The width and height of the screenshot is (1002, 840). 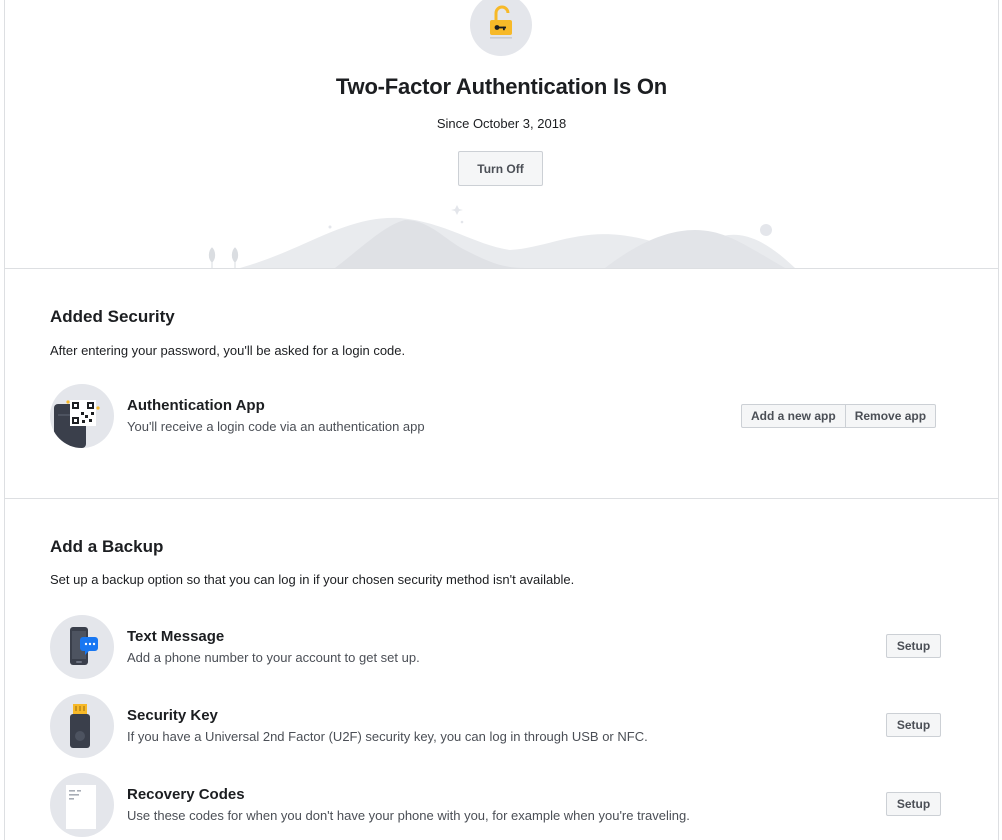 What do you see at coordinates (793, 416) in the screenshot?
I see `add-new-app-button: Add a new app` at bounding box center [793, 416].